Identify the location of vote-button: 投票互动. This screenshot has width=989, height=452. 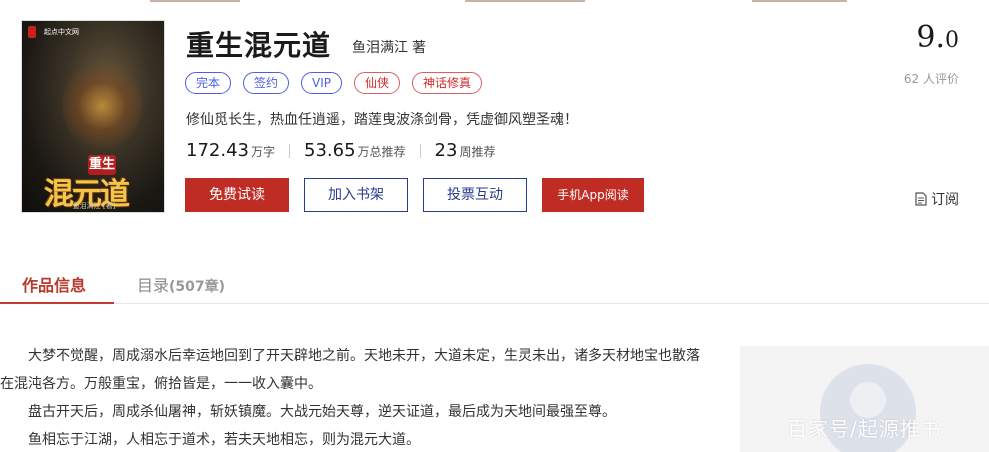
(475, 195).